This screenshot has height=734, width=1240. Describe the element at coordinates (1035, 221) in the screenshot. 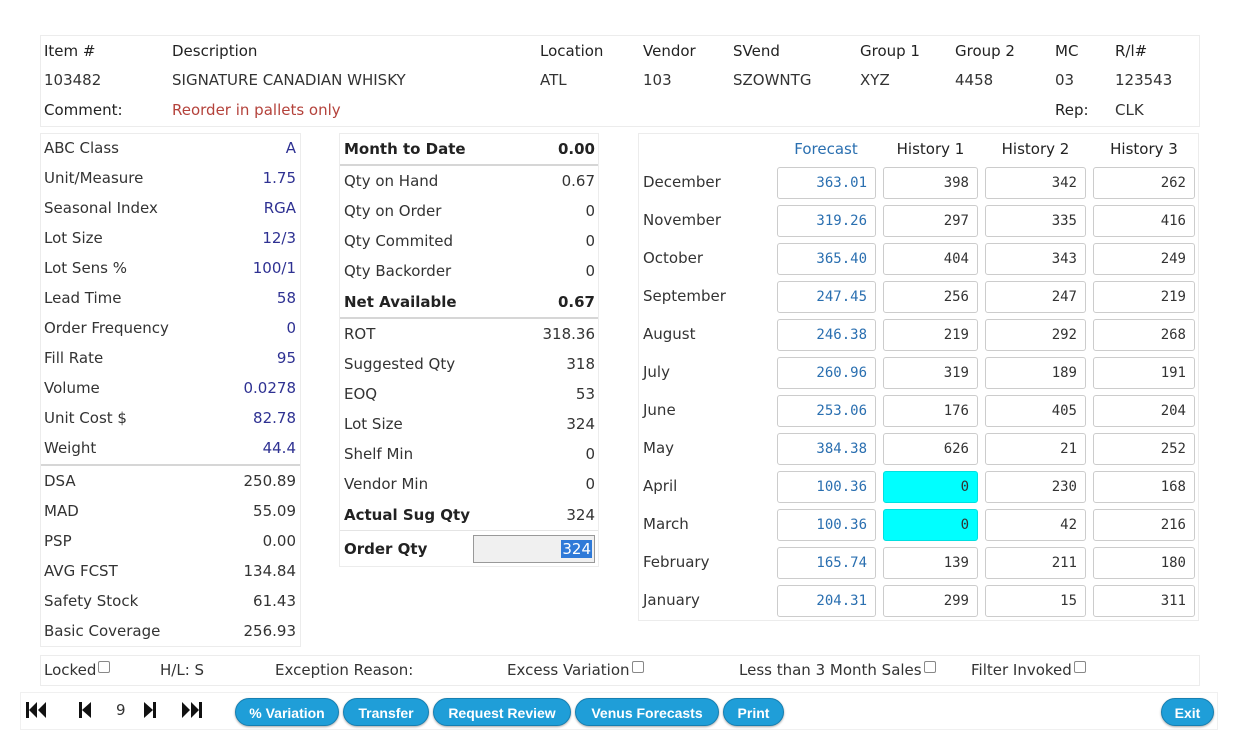

I see `history2-cell: 335` at that location.